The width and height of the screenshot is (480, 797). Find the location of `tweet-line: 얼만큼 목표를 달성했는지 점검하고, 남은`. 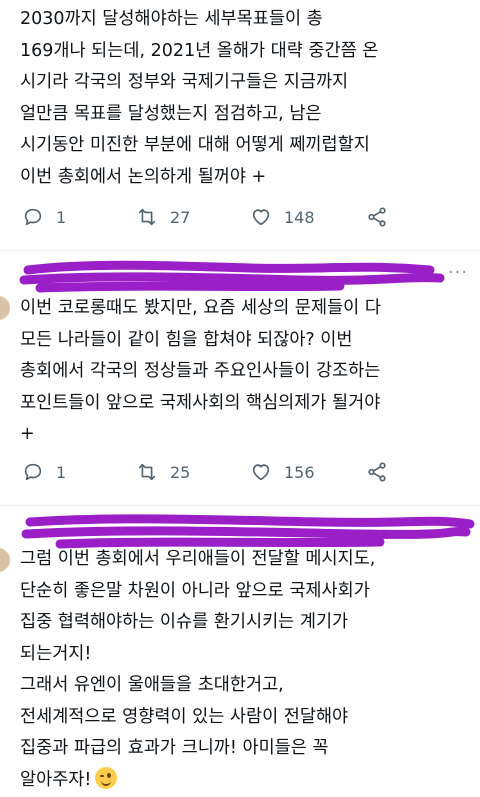

tweet-line: 얼만큼 목표를 달성했는지 점검하고, 남은 is located at coordinates (171, 113).